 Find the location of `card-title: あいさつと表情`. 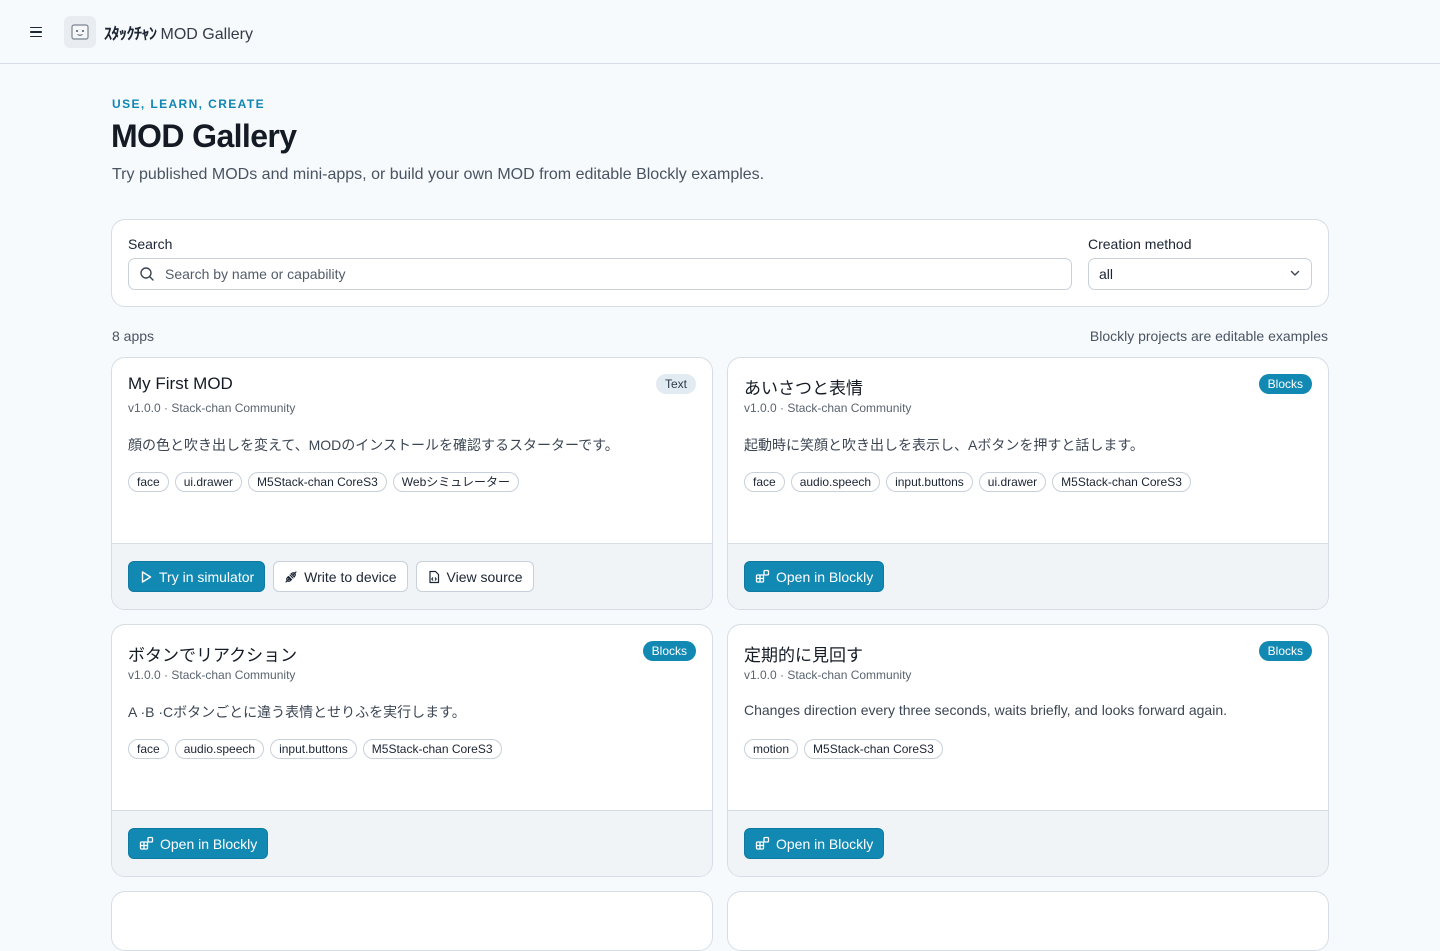

card-title: あいさつと表情 is located at coordinates (803, 386).